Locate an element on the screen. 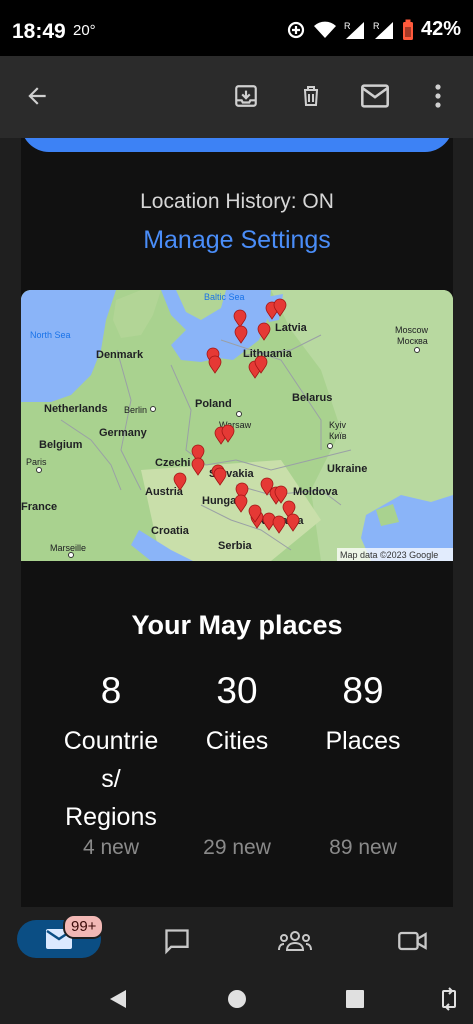 The width and height of the screenshot is (473, 1024). archive-button is located at coordinates (246, 96).